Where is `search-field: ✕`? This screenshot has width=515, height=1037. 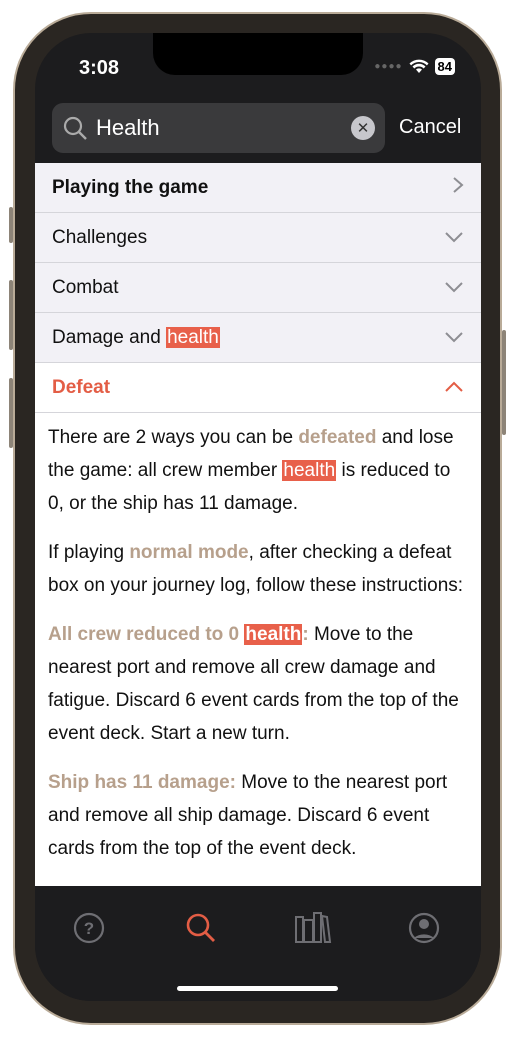
search-field: ✕ is located at coordinates (218, 128).